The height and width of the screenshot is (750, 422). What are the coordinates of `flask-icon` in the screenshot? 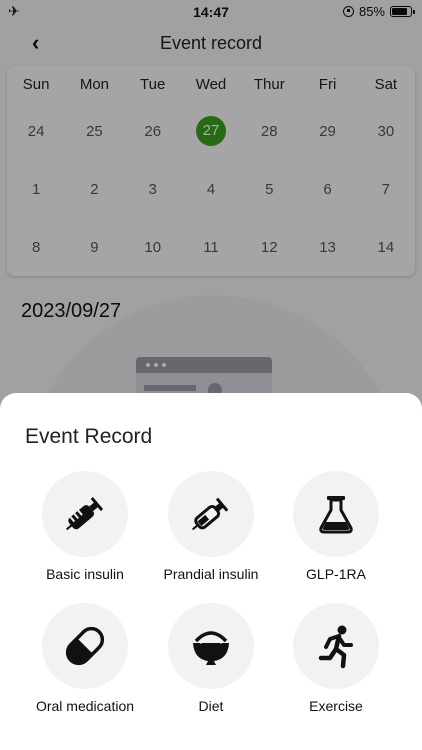 It's located at (336, 514).